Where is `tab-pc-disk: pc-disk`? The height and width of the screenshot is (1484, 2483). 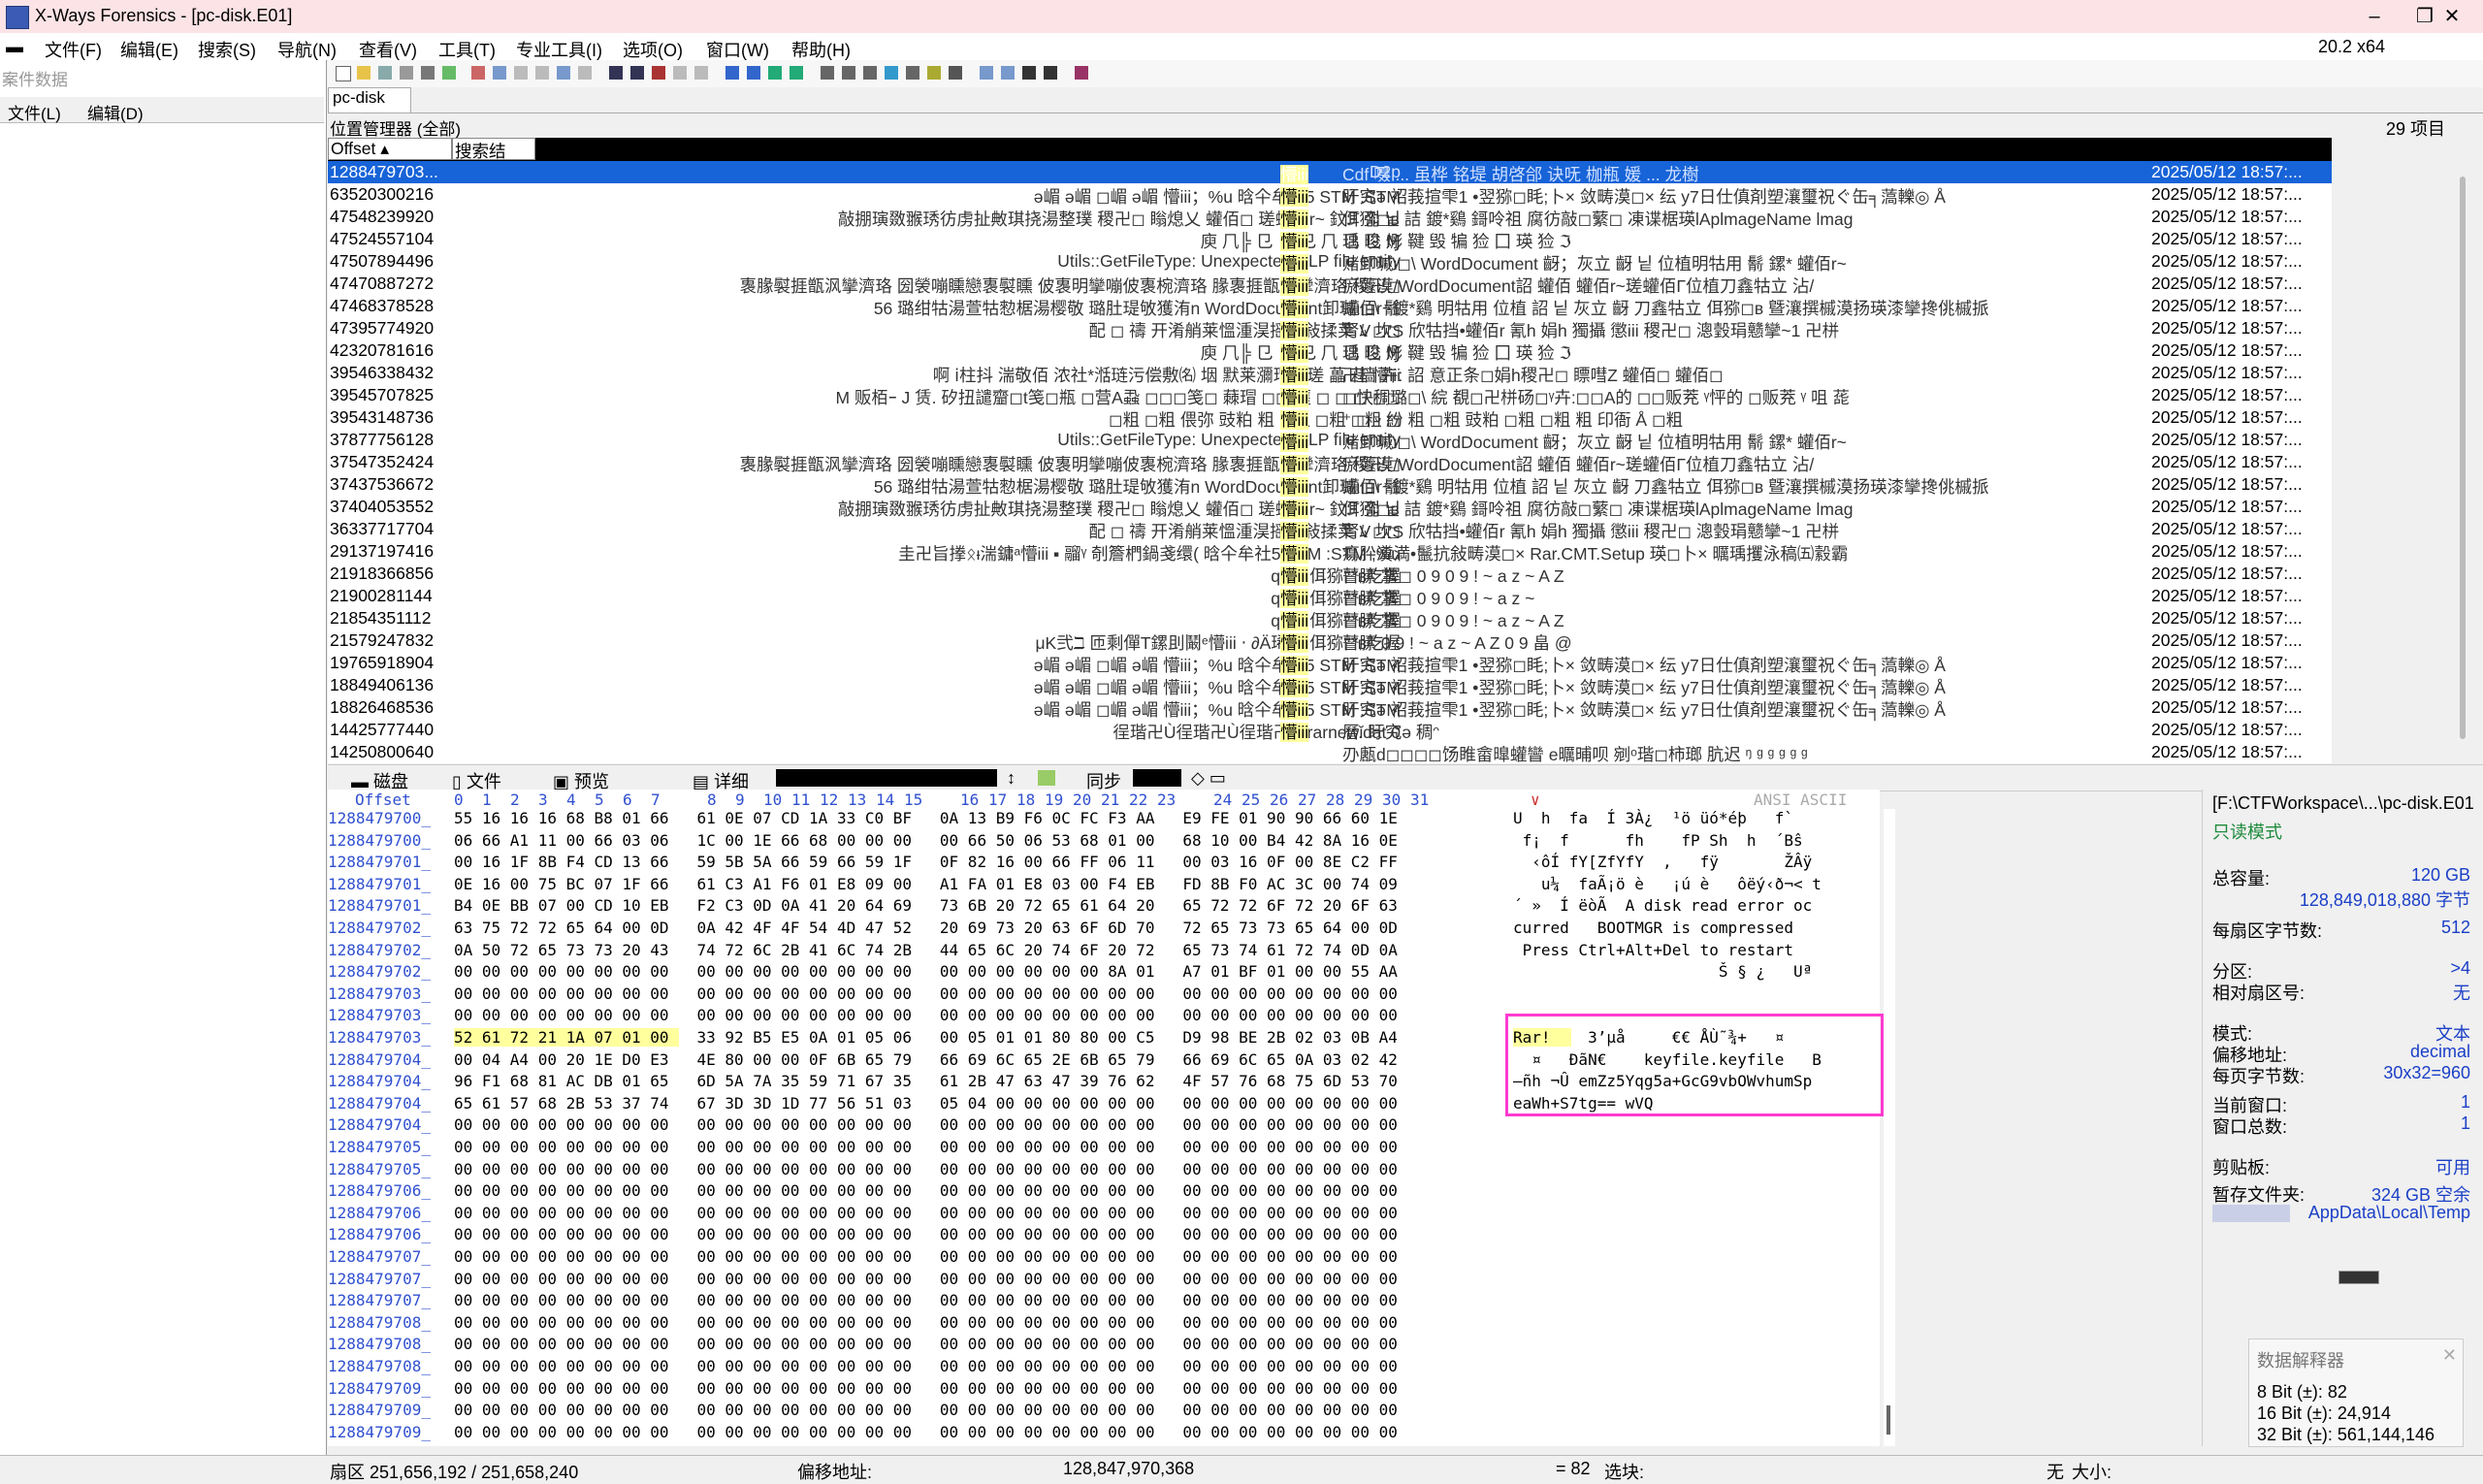 tab-pc-disk: pc-disk is located at coordinates (370, 100).